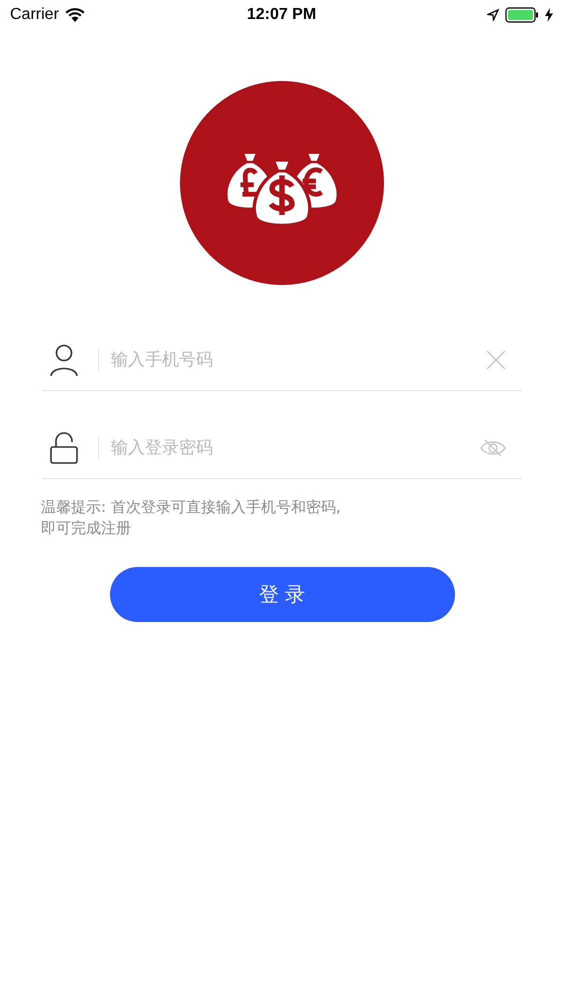 This screenshot has width=563, height=1000. Describe the element at coordinates (281, 15) in the screenshot. I see `clock-time: 12:07 PM` at that location.